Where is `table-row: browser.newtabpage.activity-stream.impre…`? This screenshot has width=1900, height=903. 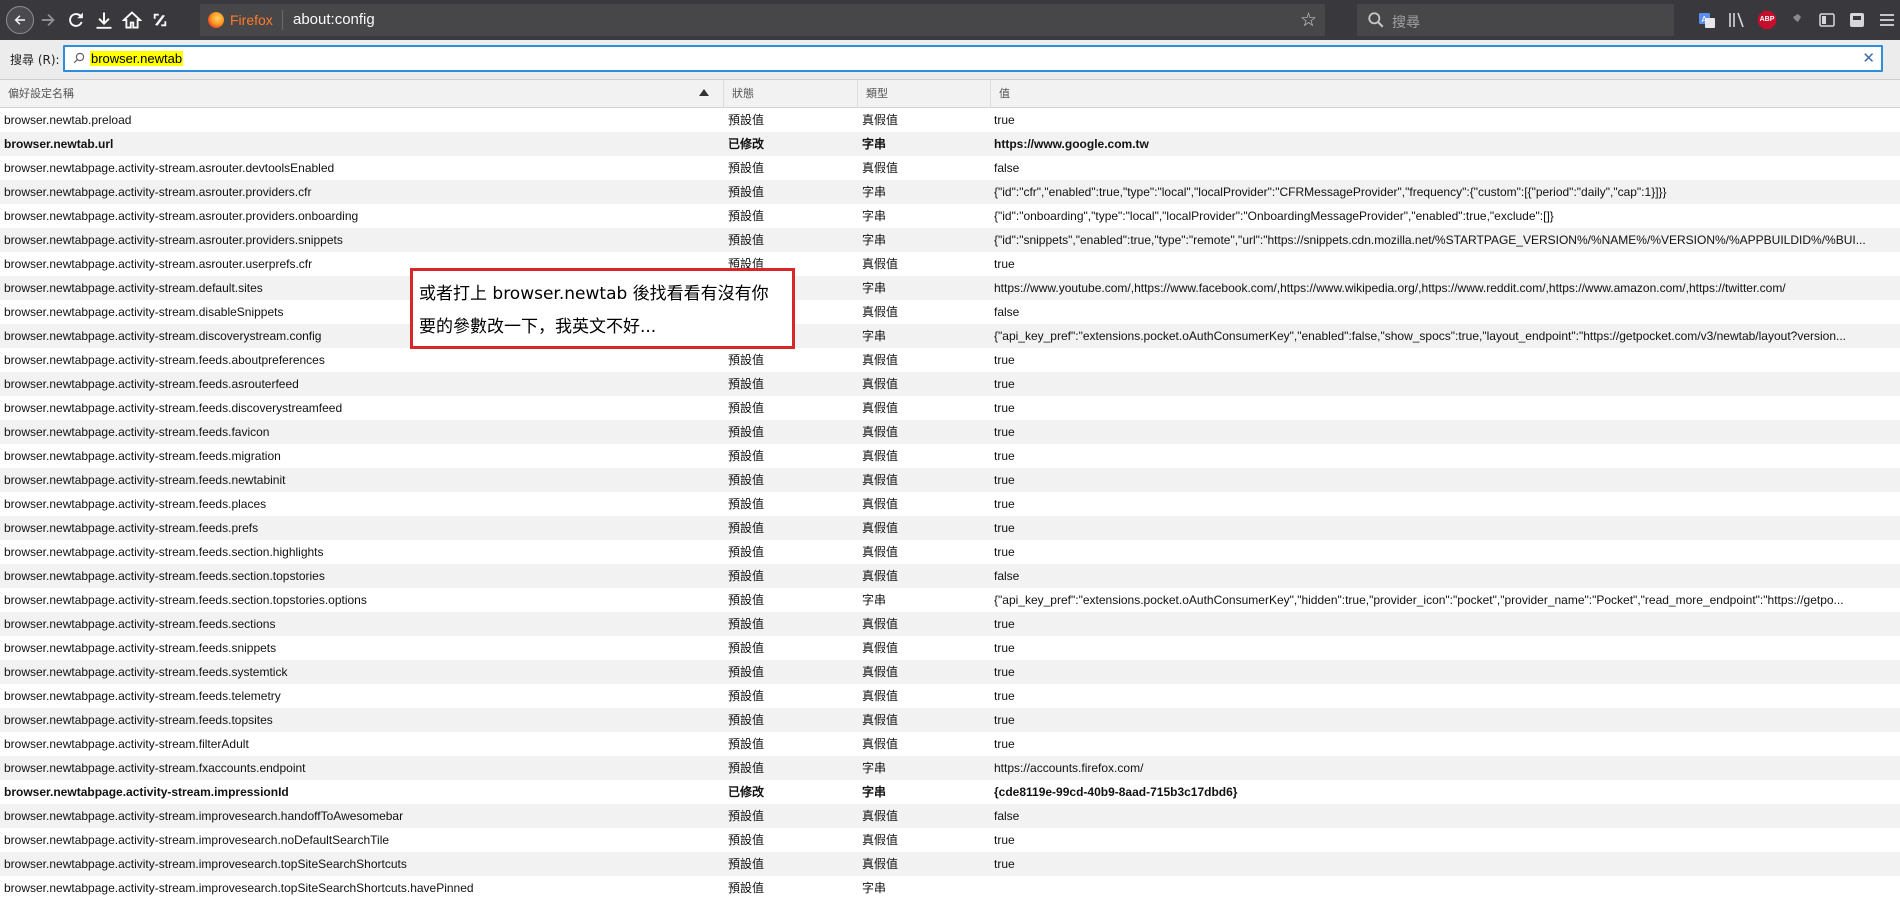 table-row: browser.newtabpage.activity-stream.impre… is located at coordinates (950, 792).